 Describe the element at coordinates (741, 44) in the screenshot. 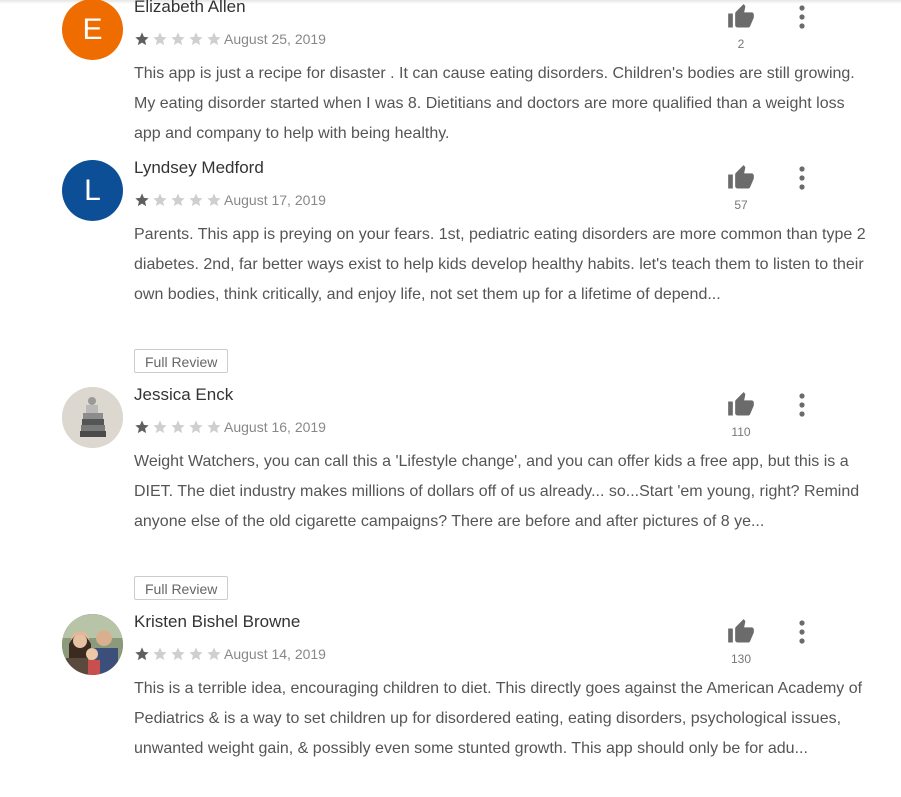

I see `helpful-count: 2` at that location.